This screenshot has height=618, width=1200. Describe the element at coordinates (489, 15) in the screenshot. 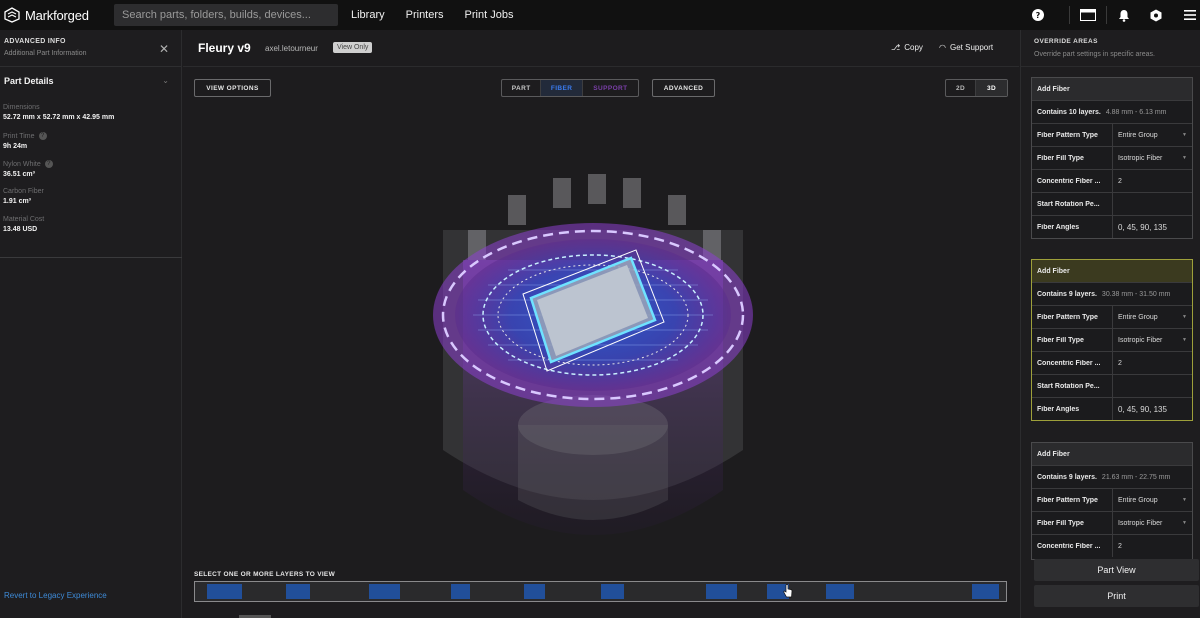

I see `nav-print-jobs: Print Jobs` at that location.